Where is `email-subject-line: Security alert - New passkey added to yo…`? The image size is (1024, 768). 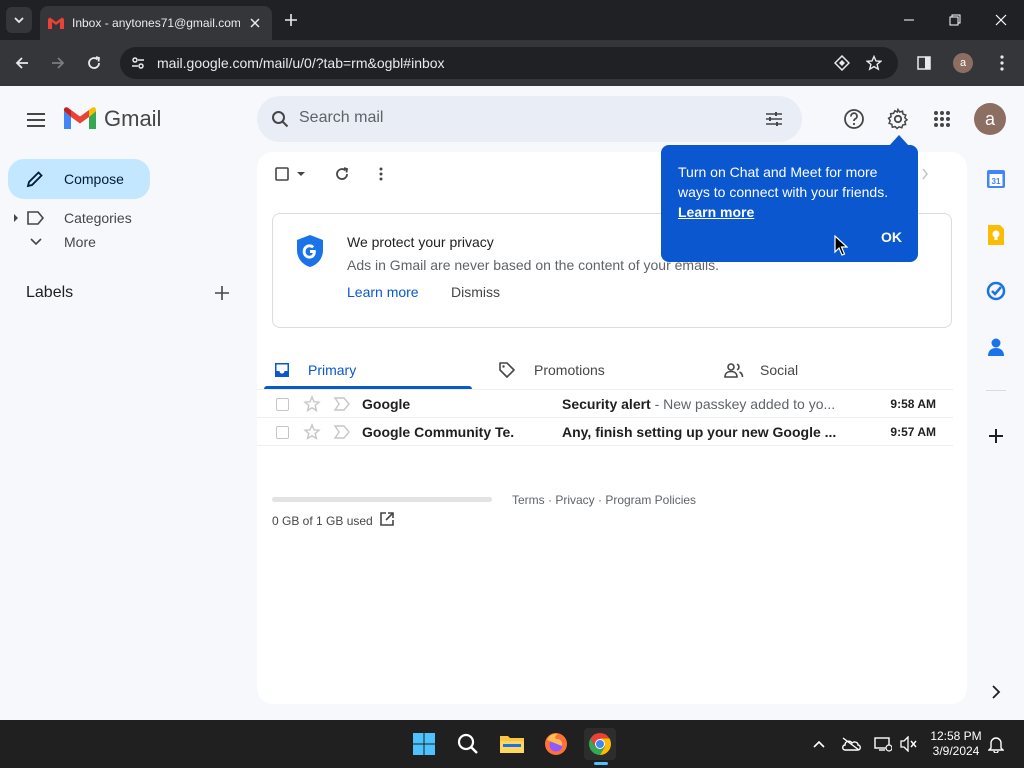
email-subject-line: Security alert - New passkey added to yo… is located at coordinates (704, 404).